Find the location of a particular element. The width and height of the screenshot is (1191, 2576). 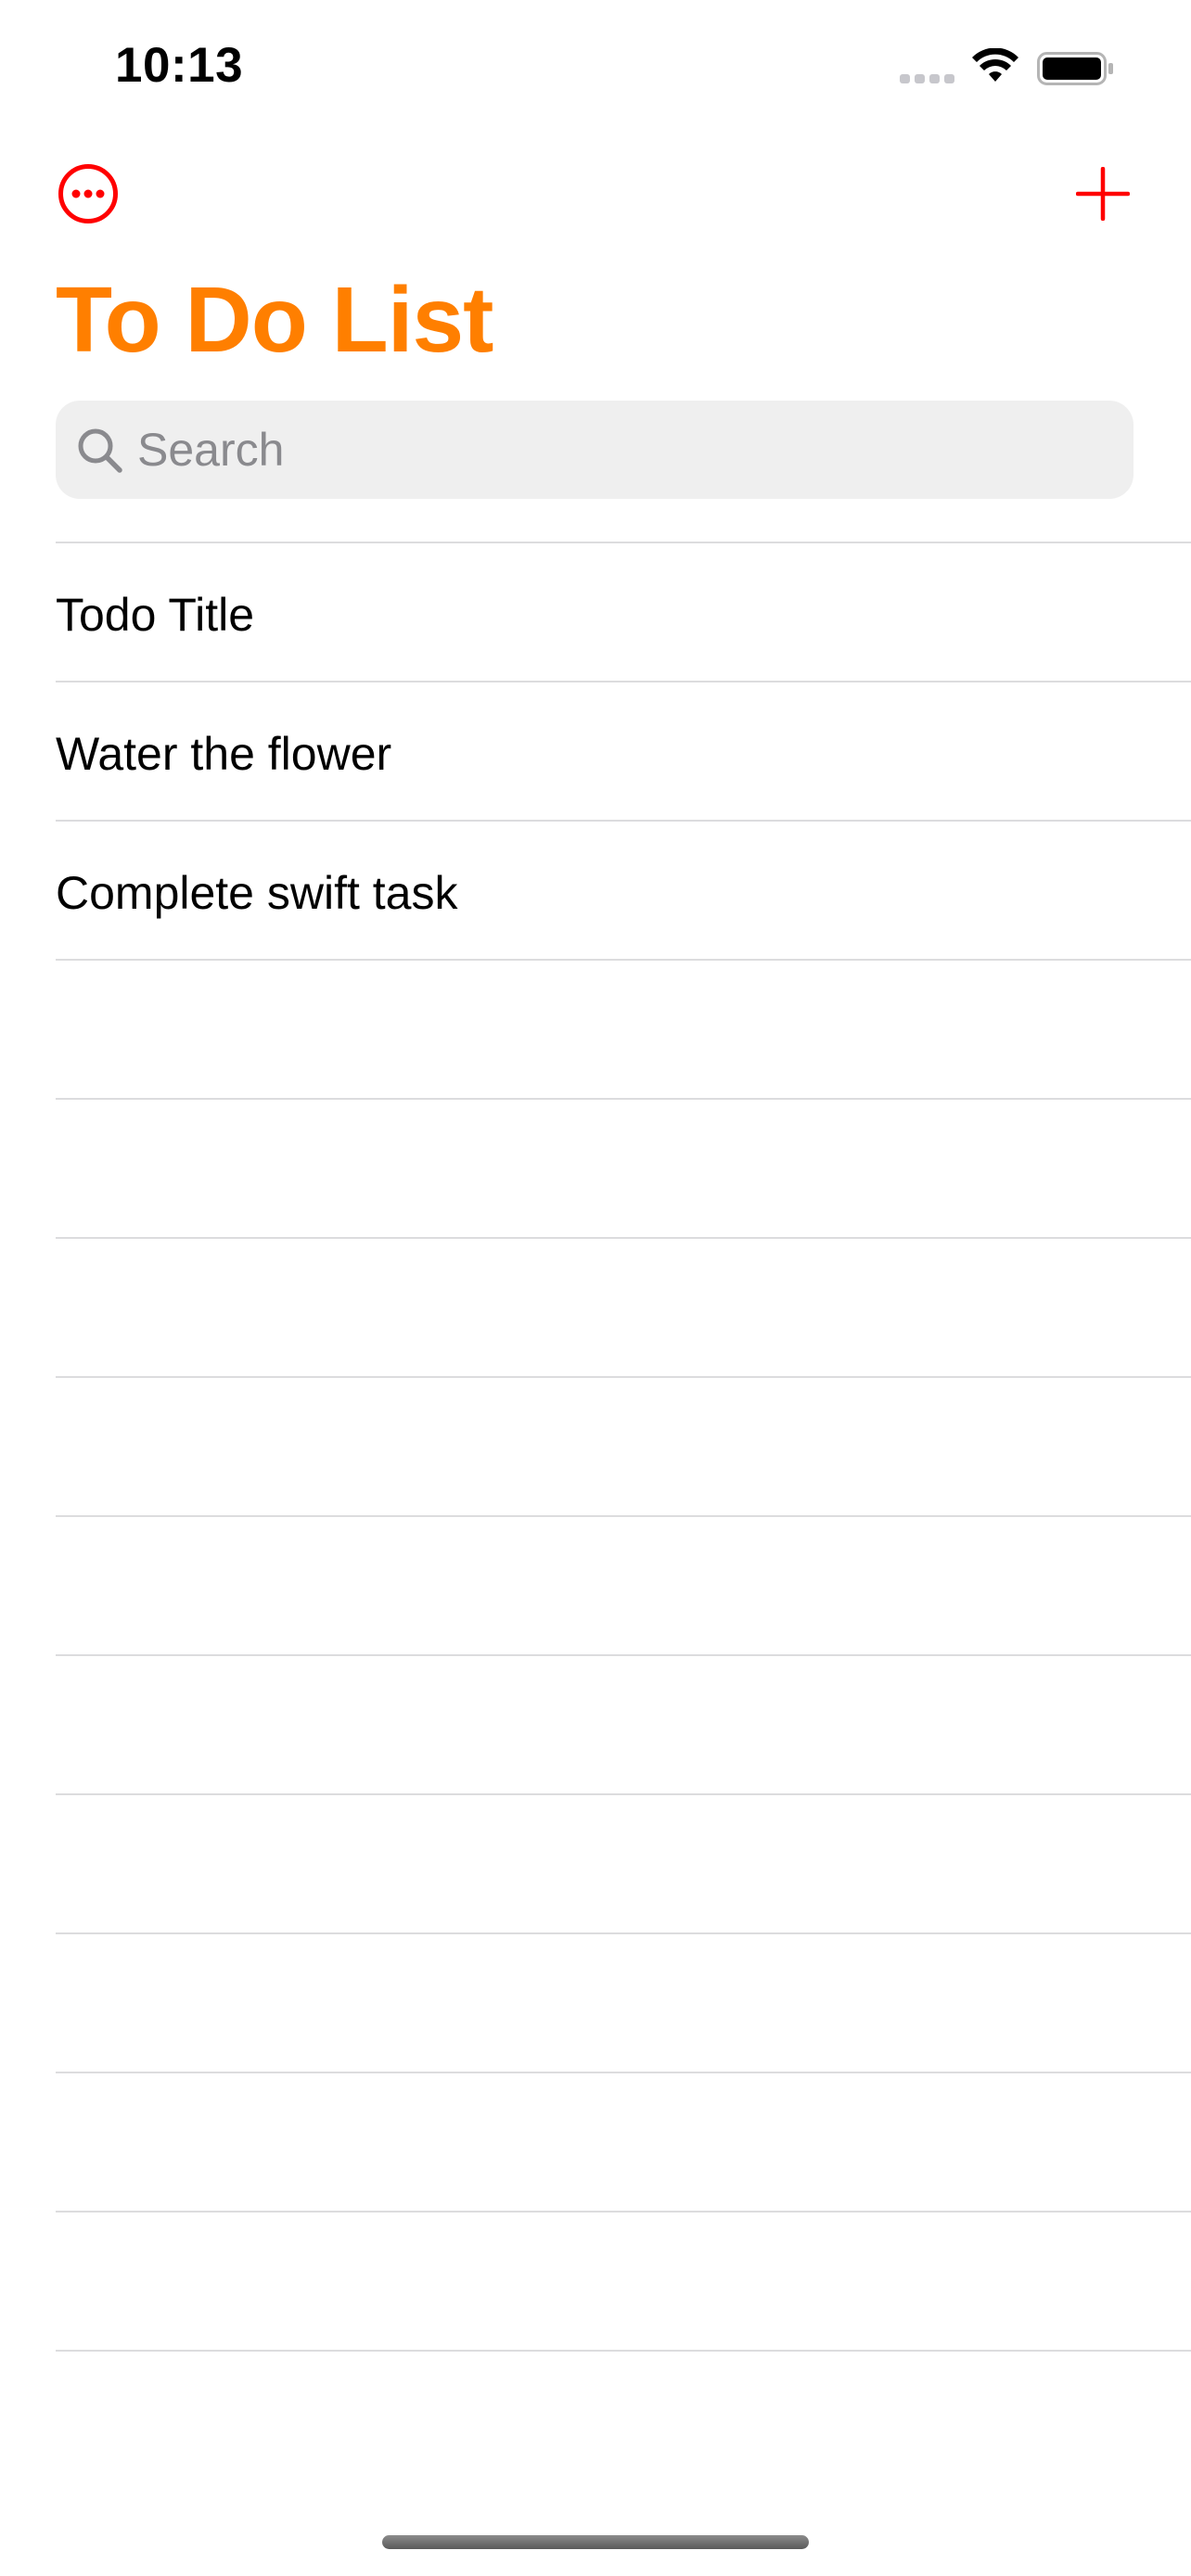

add-todo-button is located at coordinates (1103, 194).